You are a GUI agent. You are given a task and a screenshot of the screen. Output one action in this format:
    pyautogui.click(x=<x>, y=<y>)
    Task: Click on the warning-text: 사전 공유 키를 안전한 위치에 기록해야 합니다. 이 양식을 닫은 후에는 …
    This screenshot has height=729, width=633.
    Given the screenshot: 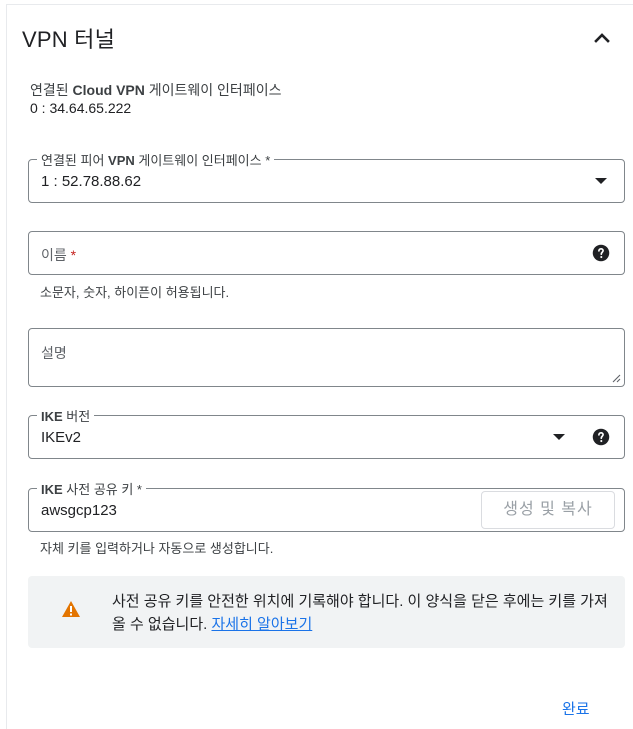 What is the action you would take?
    pyautogui.click(x=362, y=613)
    